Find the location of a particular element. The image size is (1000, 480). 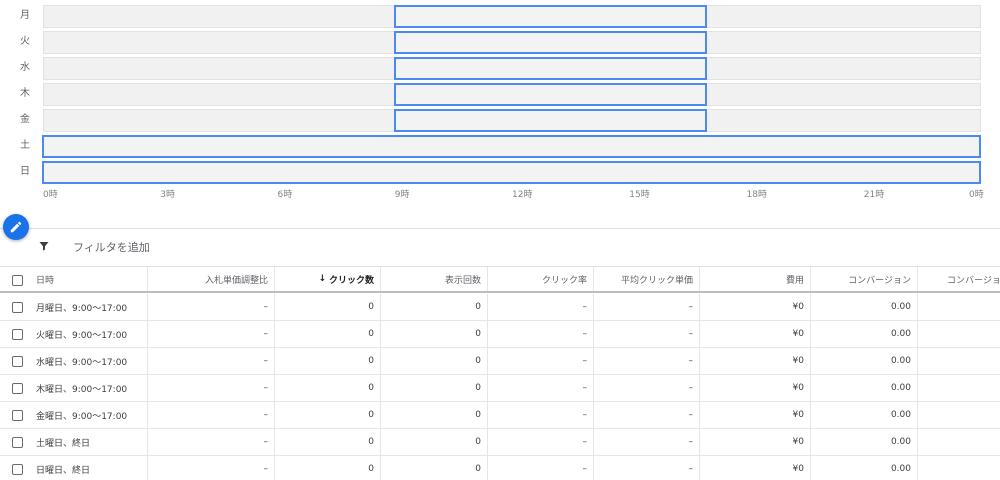

hour-tick-label: 15時 is located at coordinates (639, 195).